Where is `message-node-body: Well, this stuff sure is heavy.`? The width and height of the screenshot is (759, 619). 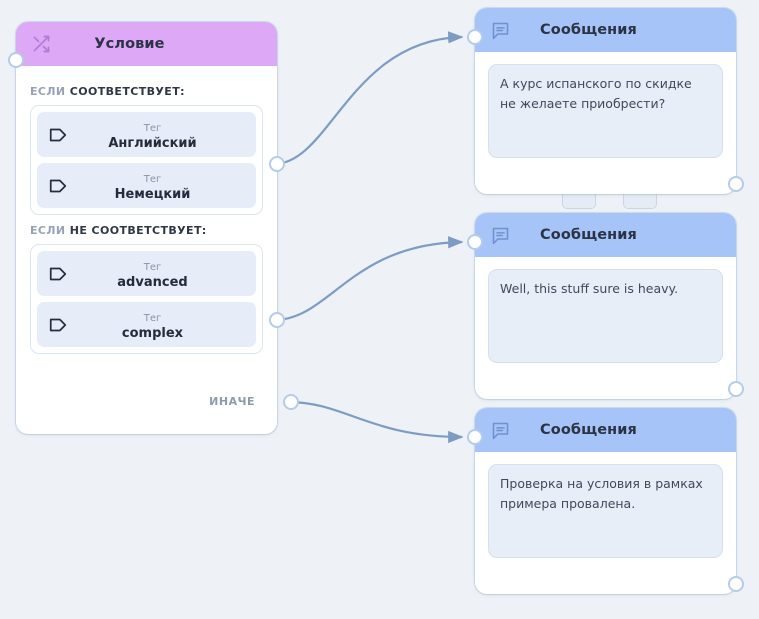
message-node-body: Well, this stuff sure is heavy. is located at coordinates (605, 316).